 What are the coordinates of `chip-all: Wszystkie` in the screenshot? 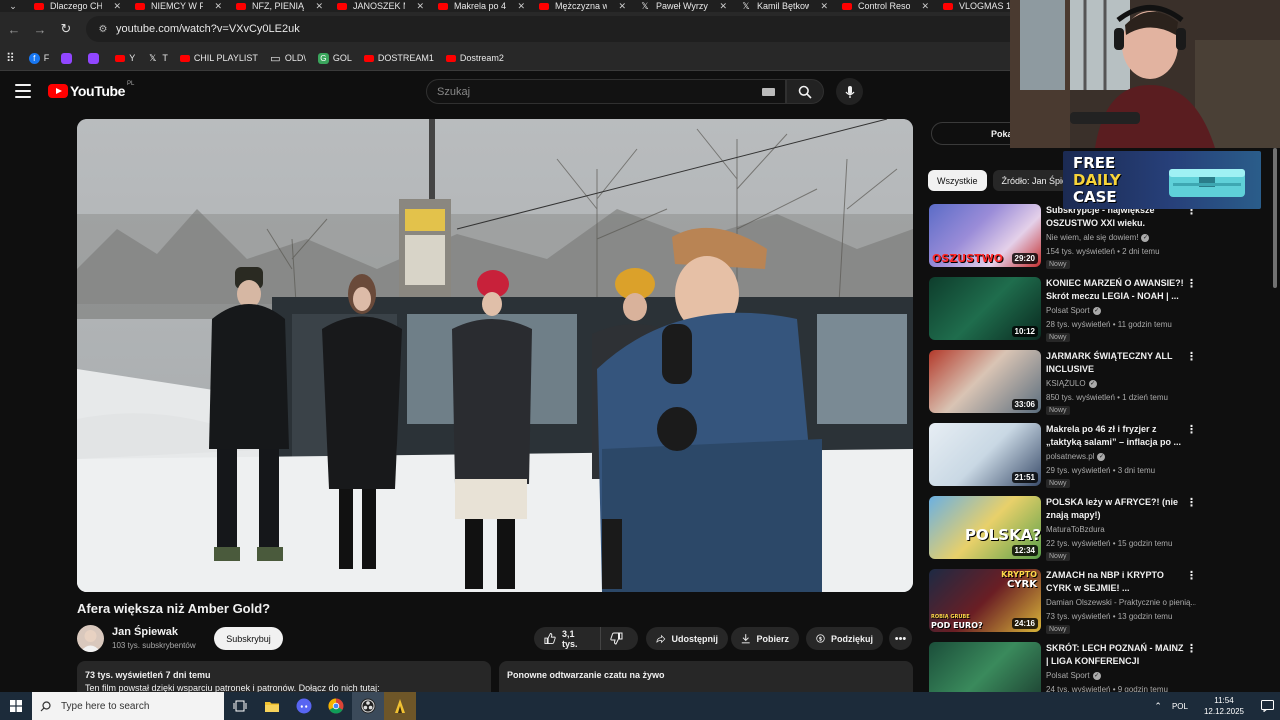 It's located at (957, 180).